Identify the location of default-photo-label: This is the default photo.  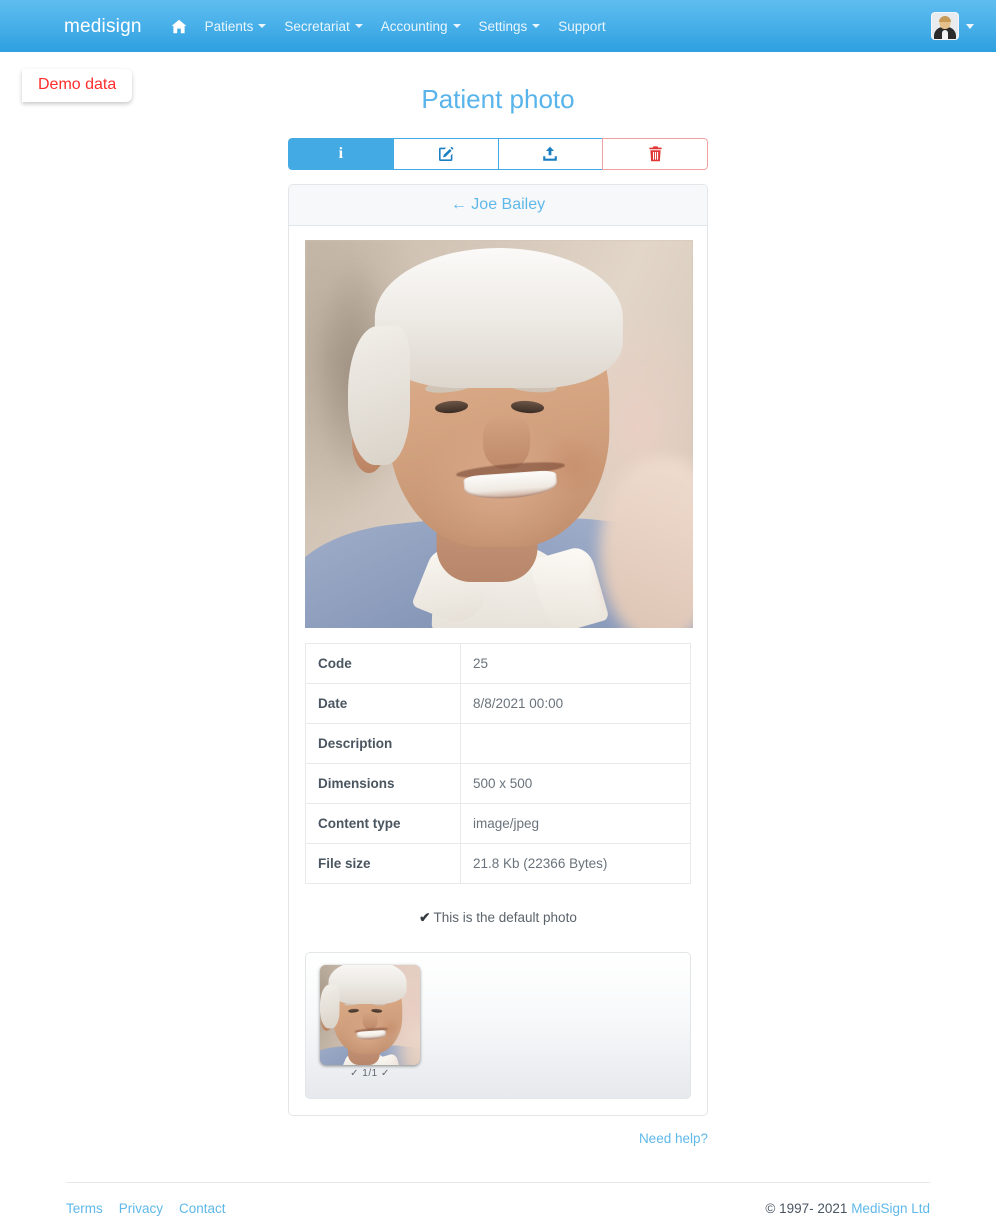
(505, 918).